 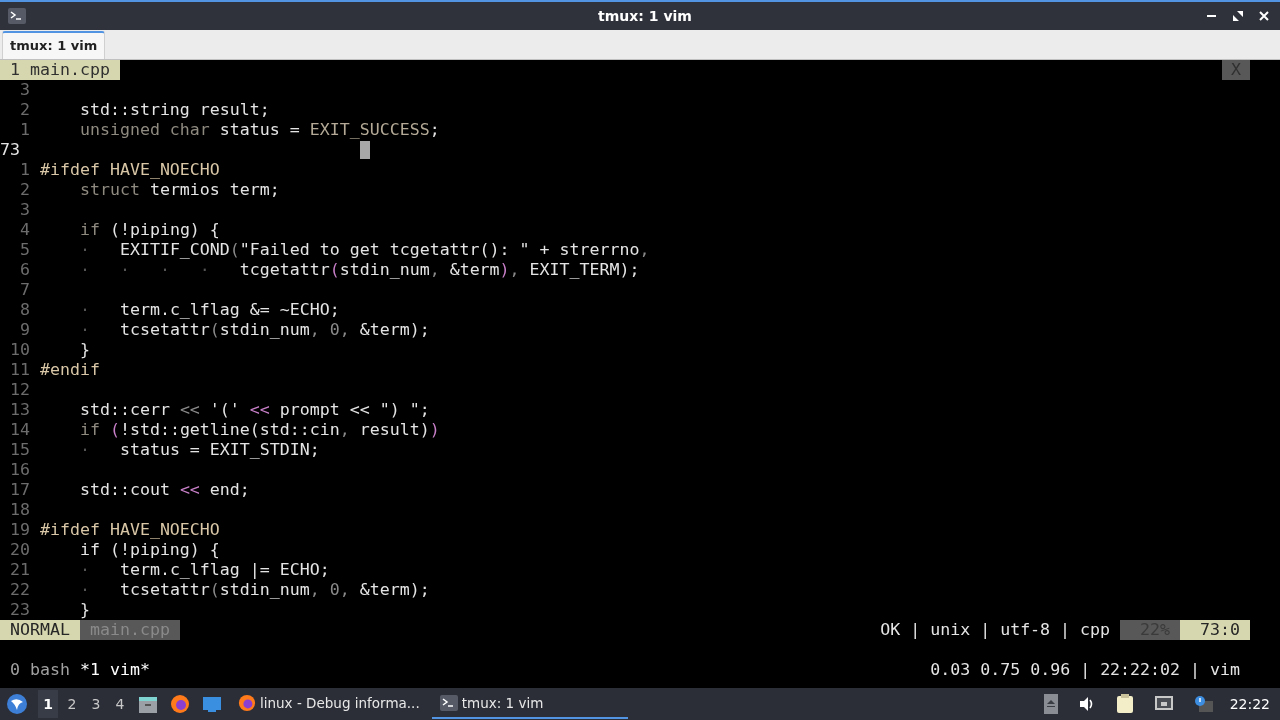 What do you see at coordinates (1238, 16) in the screenshot?
I see `maximize-icon` at bounding box center [1238, 16].